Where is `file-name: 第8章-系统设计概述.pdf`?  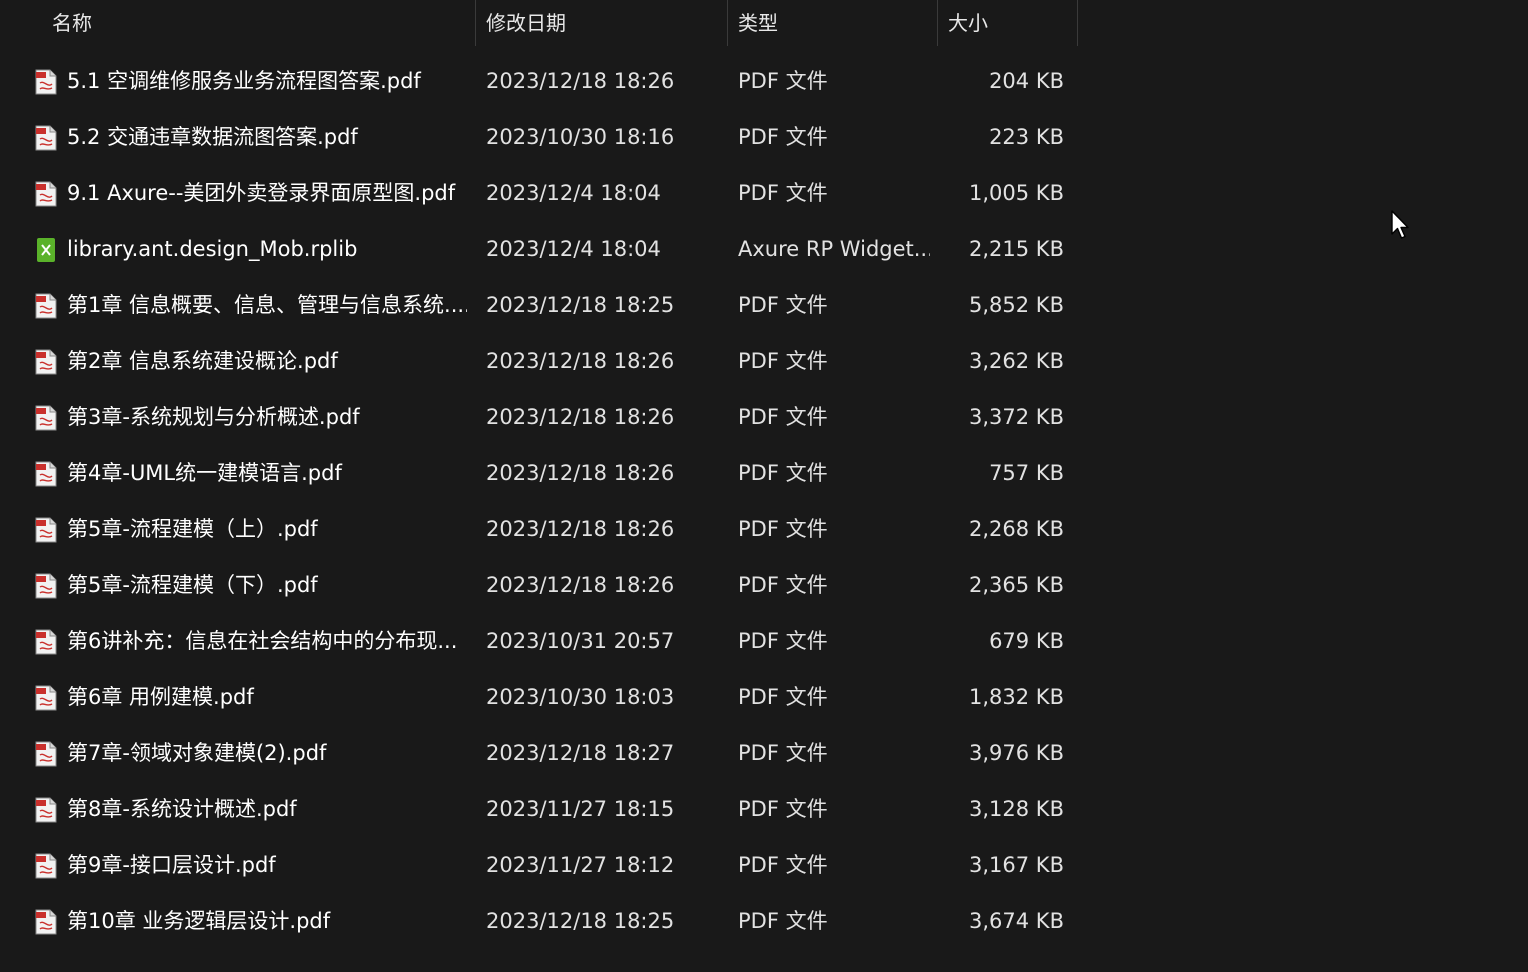
file-name: 第8章-系统设计概述.pdf is located at coordinates (267, 809).